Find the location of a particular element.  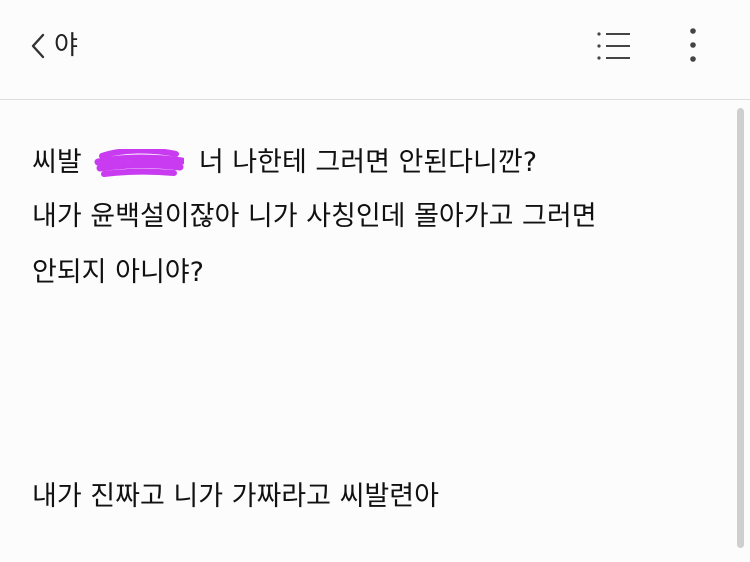

line1-suffix: 너 나한테 그러면 안된다니깐? is located at coordinates (368, 162).